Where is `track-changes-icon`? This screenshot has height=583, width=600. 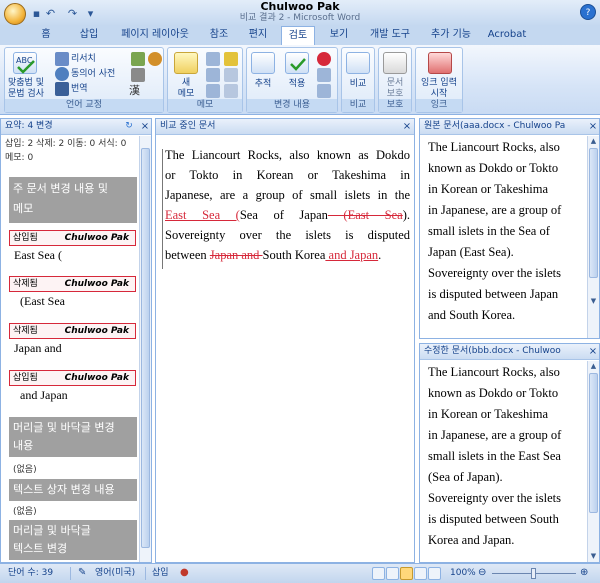
track-changes-icon is located at coordinates (263, 63).